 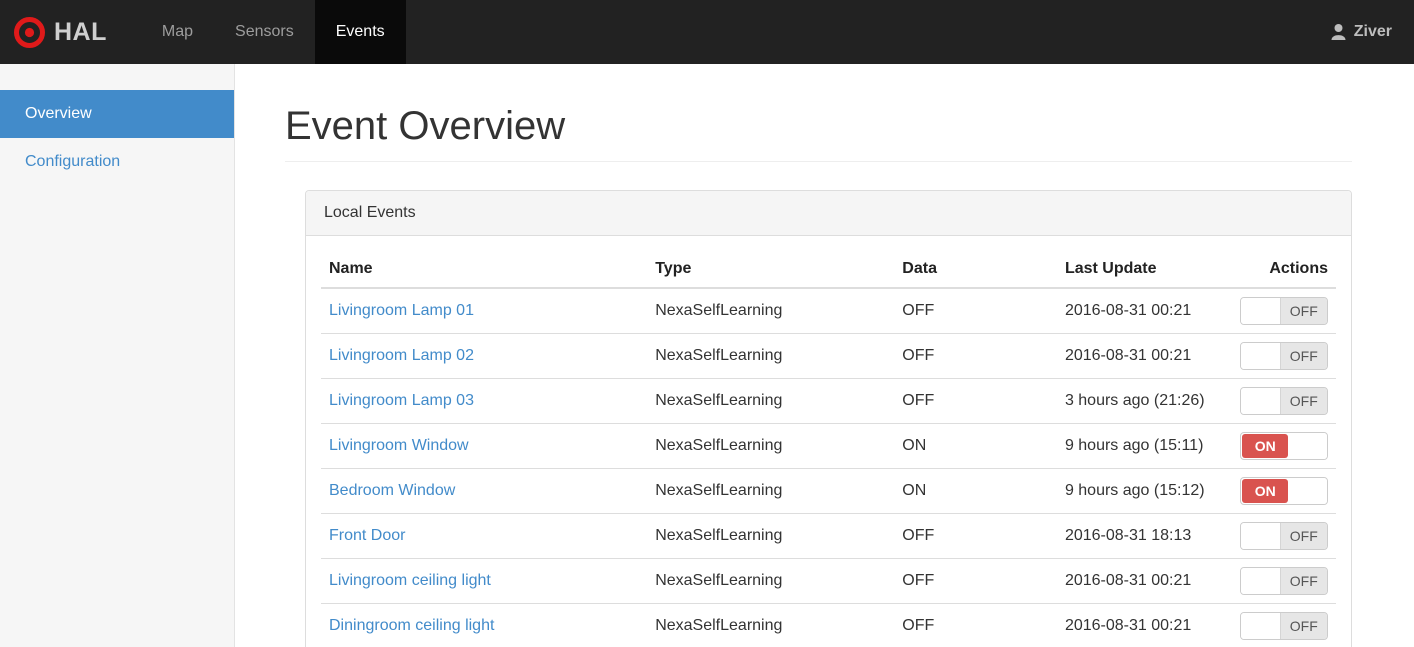 I want to click on table-header-row: Name Type Data Last Update Actions, so click(x=828, y=270).